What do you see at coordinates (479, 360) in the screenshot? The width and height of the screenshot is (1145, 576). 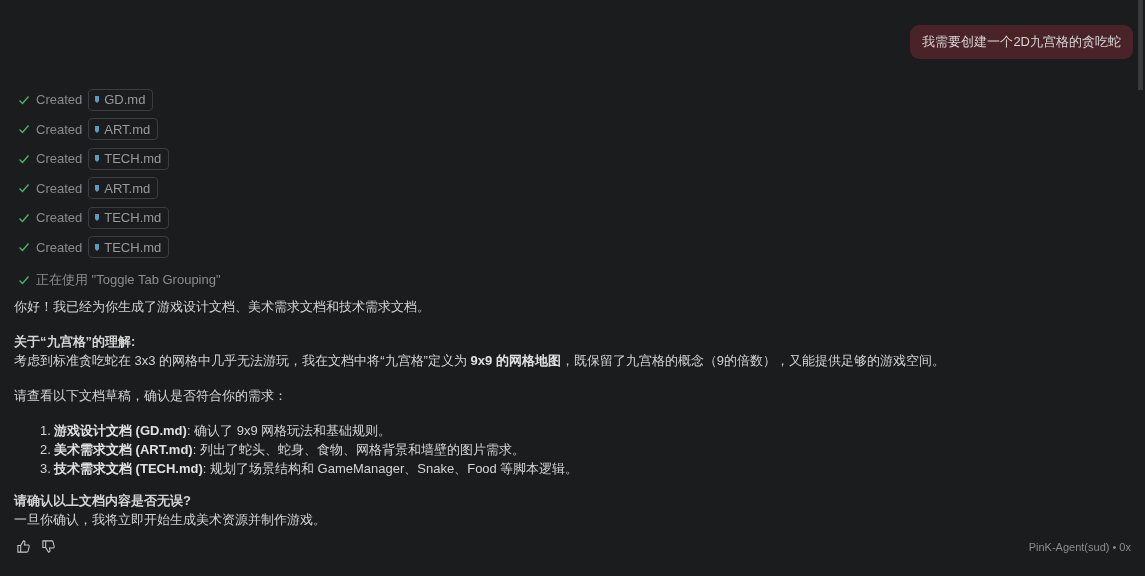 I see `paragraph: 考虑到标准贪吃蛇在 3x3 的网格中几乎无法游玩，我在文档中将“九宫格”定义为 9x9 的网格地图，既保留了九宫格的概念（9的倍数），又能提供足够的游戏空间。` at bounding box center [479, 360].